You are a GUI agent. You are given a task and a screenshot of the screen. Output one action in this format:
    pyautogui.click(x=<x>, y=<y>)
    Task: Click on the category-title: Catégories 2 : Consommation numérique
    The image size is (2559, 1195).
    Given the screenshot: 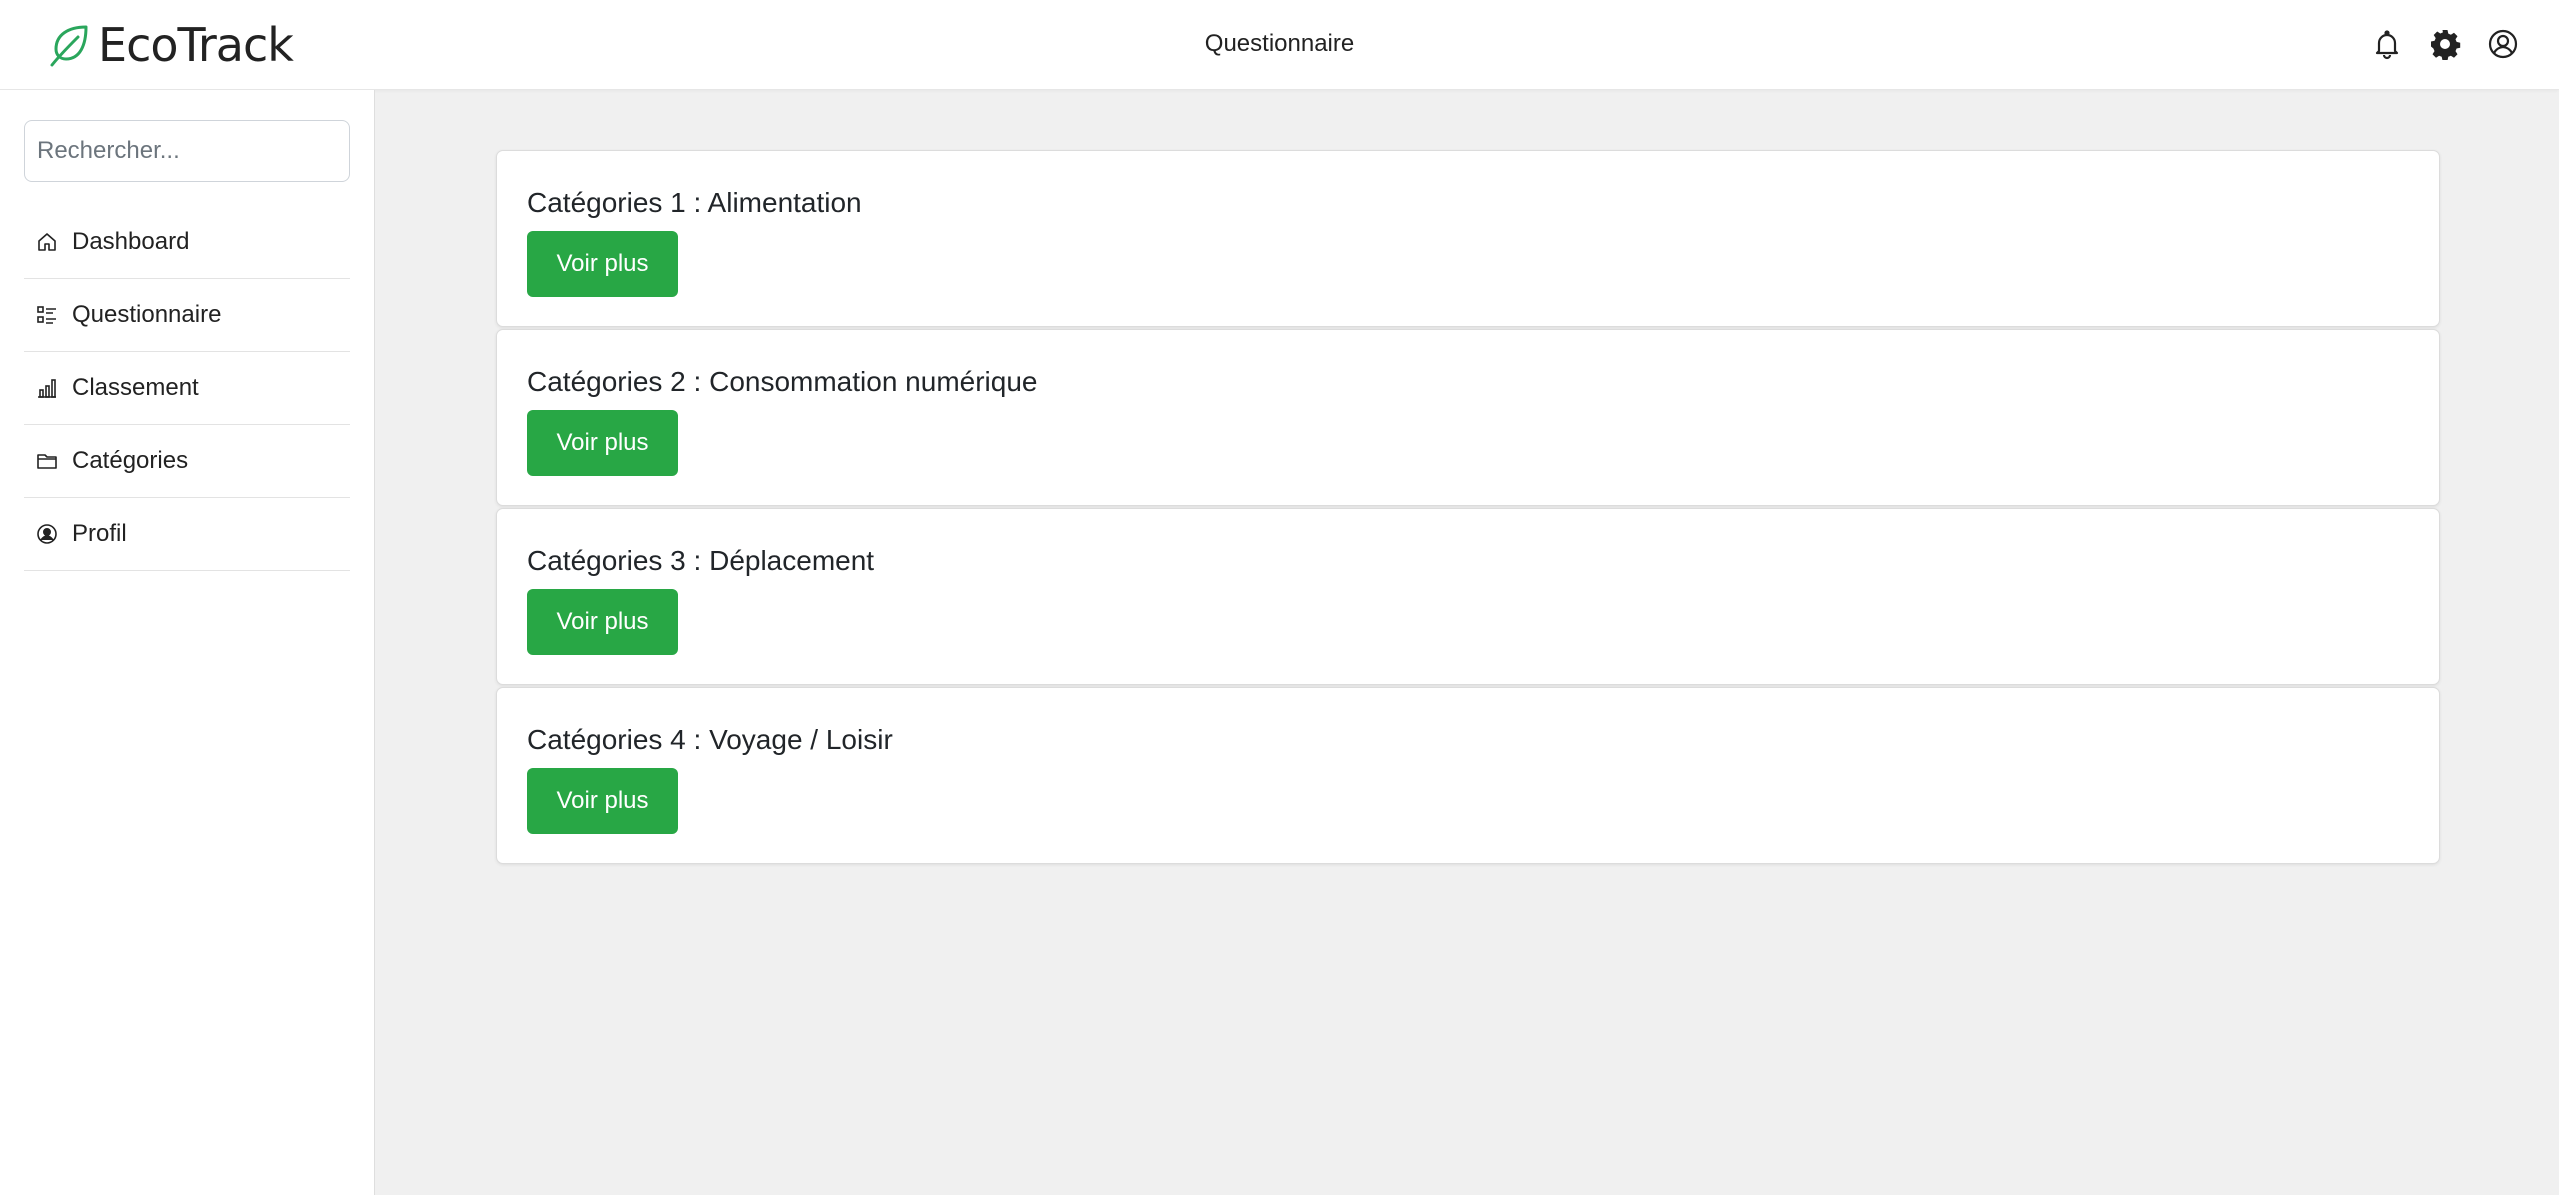 What is the action you would take?
    pyautogui.click(x=782, y=381)
    